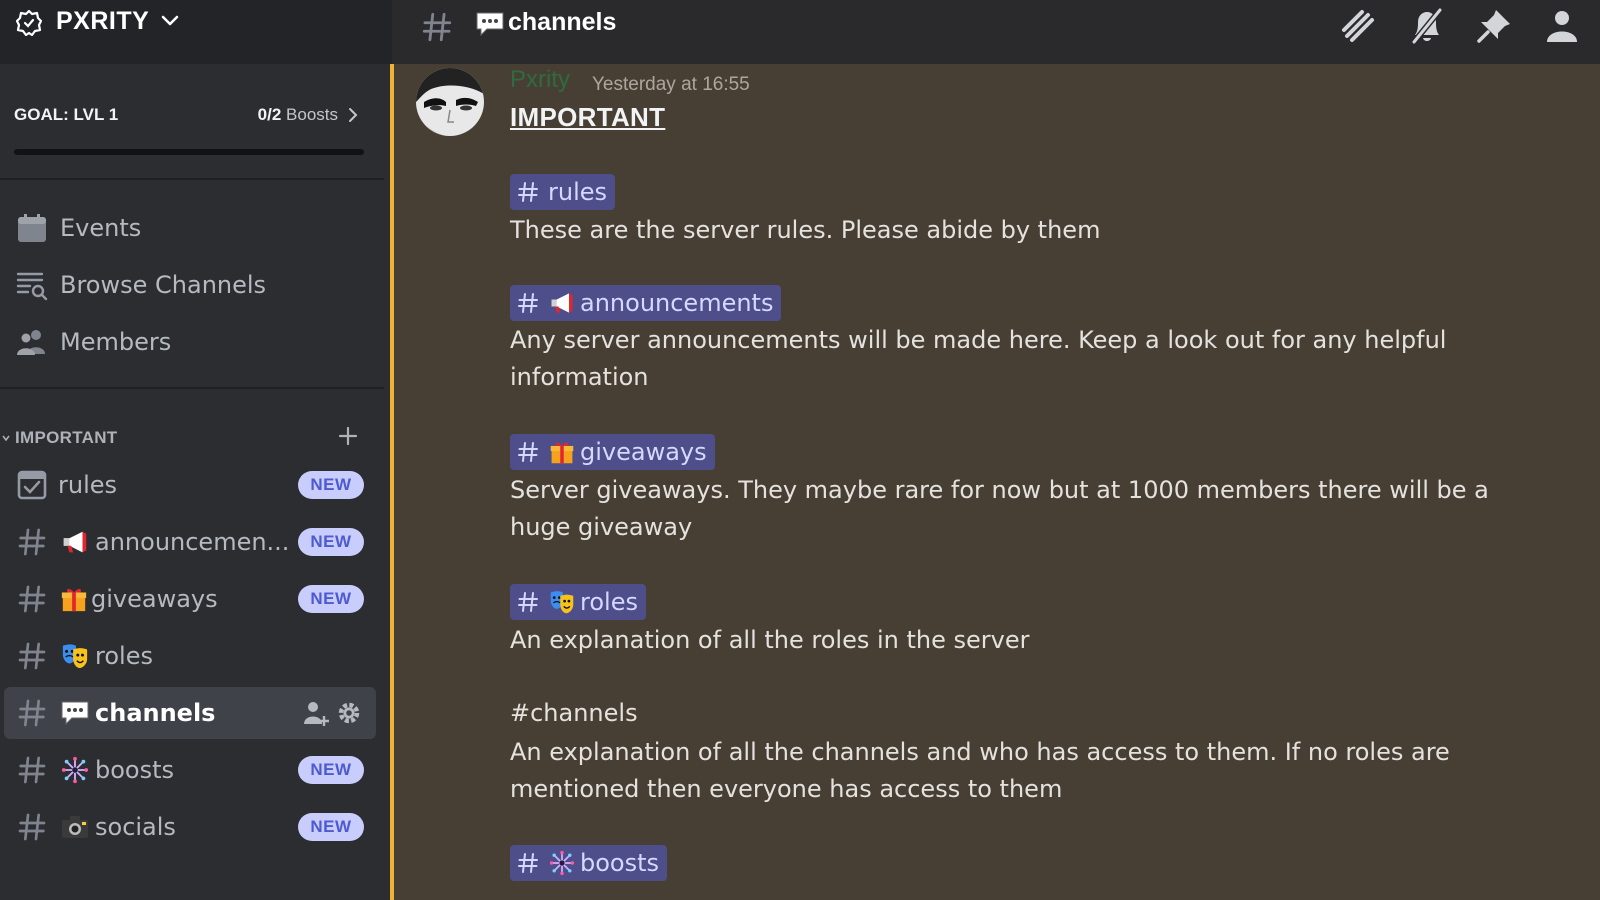 The height and width of the screenshot is (900, 1600). What do you see at coordinates (66, 114) in the screenshot?
I see `boost-goal-label: GOAL: LVL 1` at bounding box center [66, 114].